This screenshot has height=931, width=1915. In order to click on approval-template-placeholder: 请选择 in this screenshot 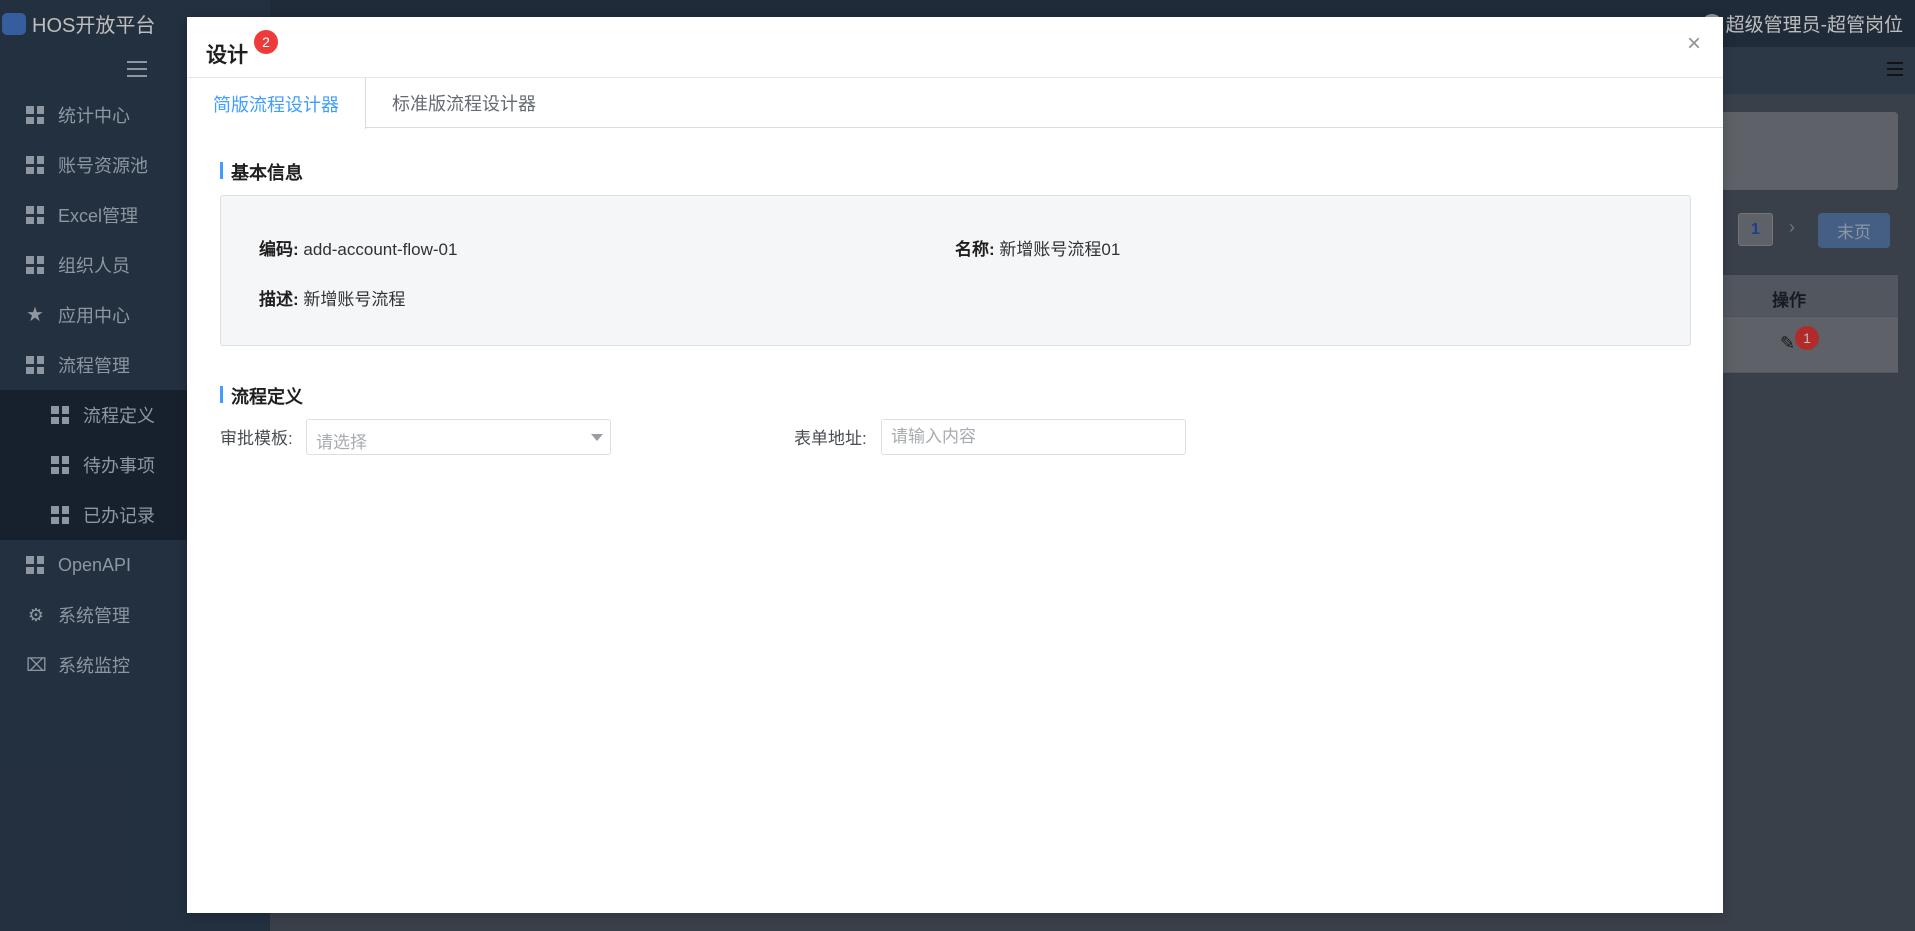, I will do `click(341, 442)`.